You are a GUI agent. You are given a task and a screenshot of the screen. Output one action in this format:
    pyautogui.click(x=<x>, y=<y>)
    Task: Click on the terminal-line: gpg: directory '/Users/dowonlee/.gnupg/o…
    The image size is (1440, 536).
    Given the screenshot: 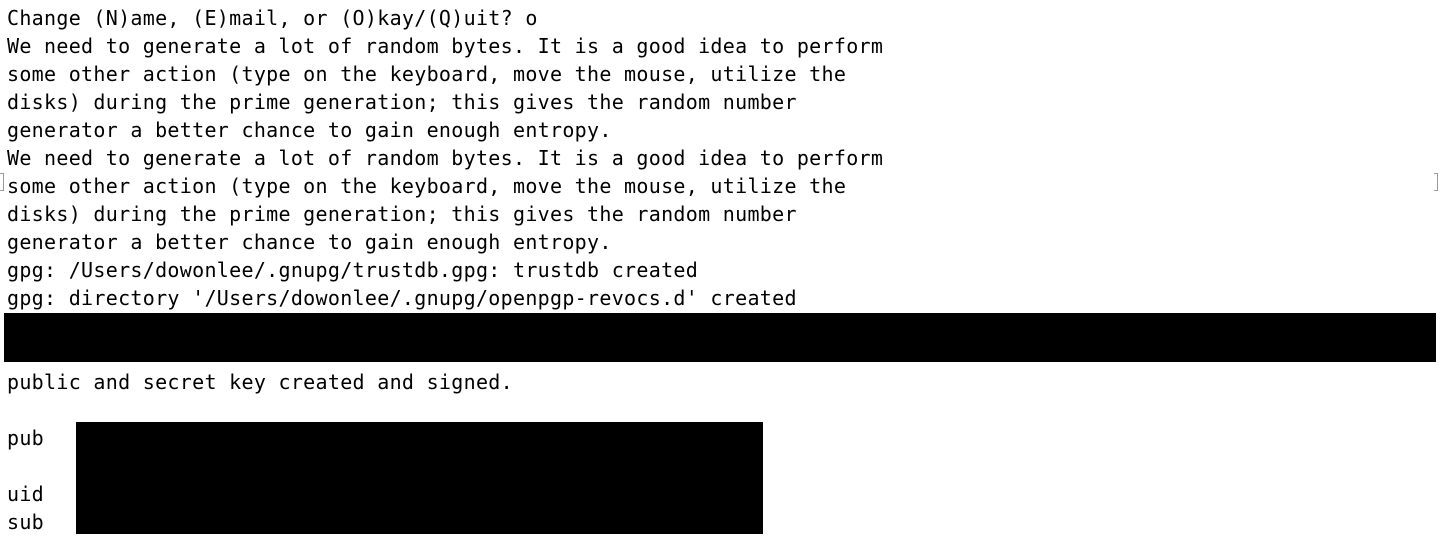 What is the action you would take?
    pyautogui.click(x=402, y=298)
    